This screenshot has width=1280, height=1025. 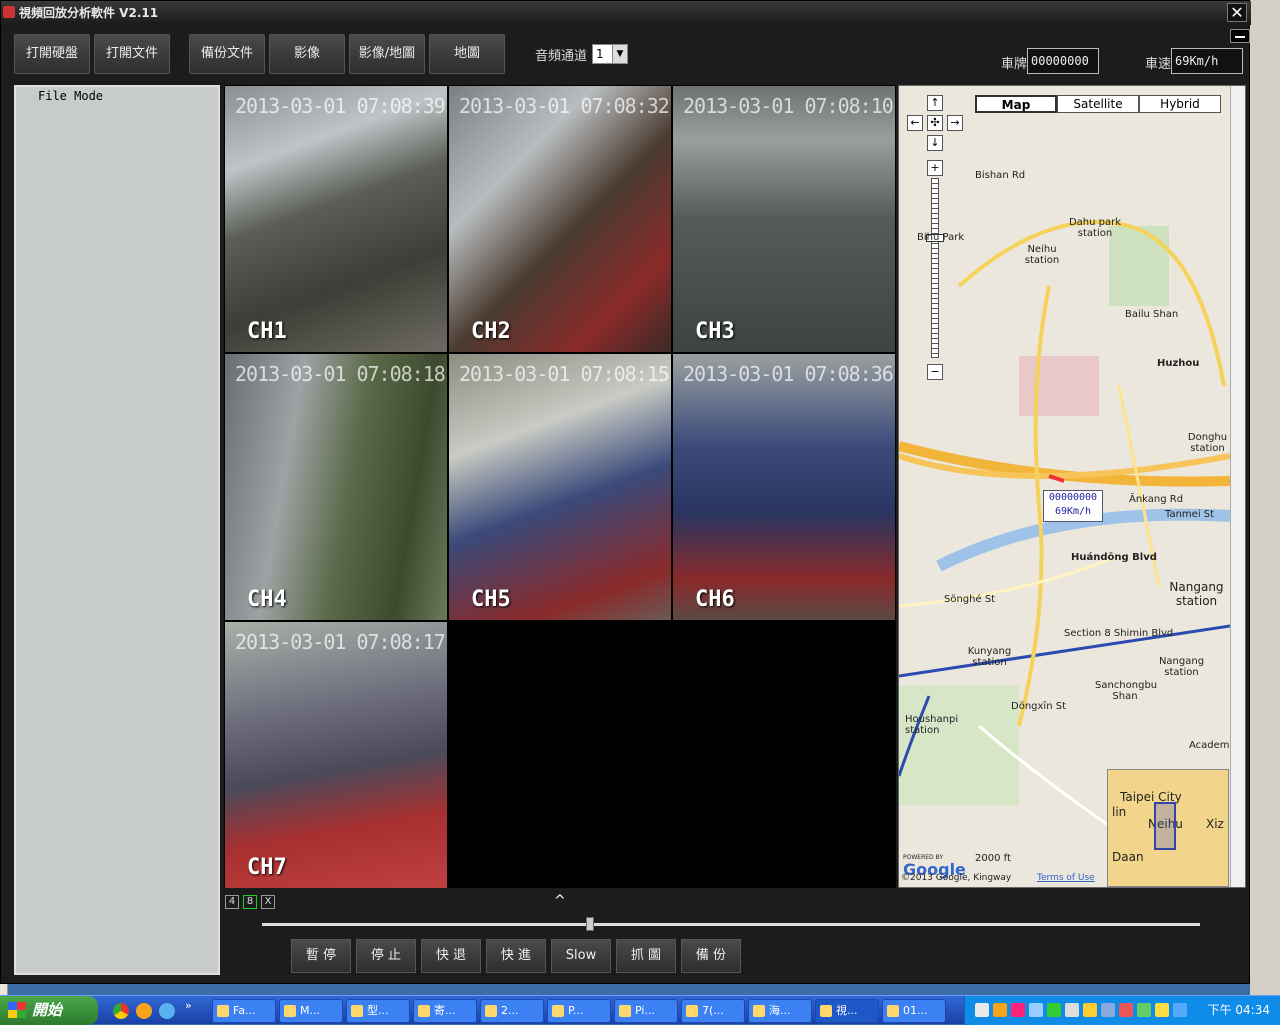 I want to click on start-button: 開始, so click(x=49, y=1010).